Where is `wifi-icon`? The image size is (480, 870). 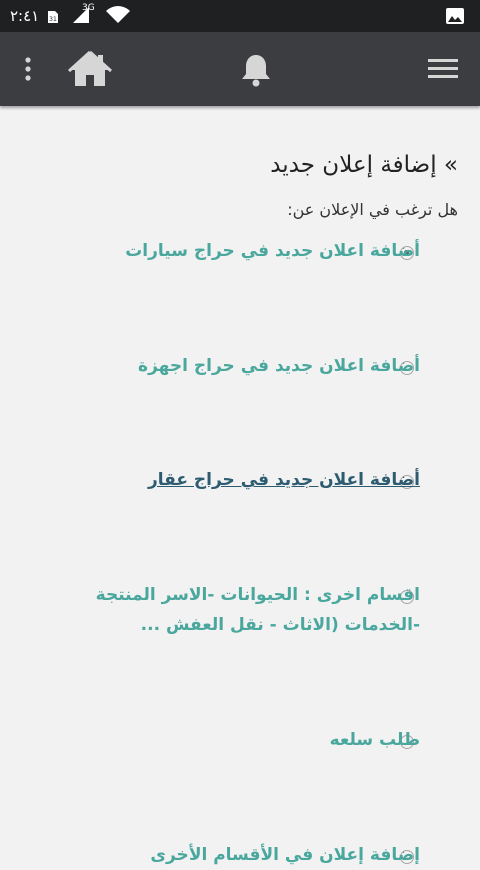
wifi-icon is located at coordinates (118, 17).